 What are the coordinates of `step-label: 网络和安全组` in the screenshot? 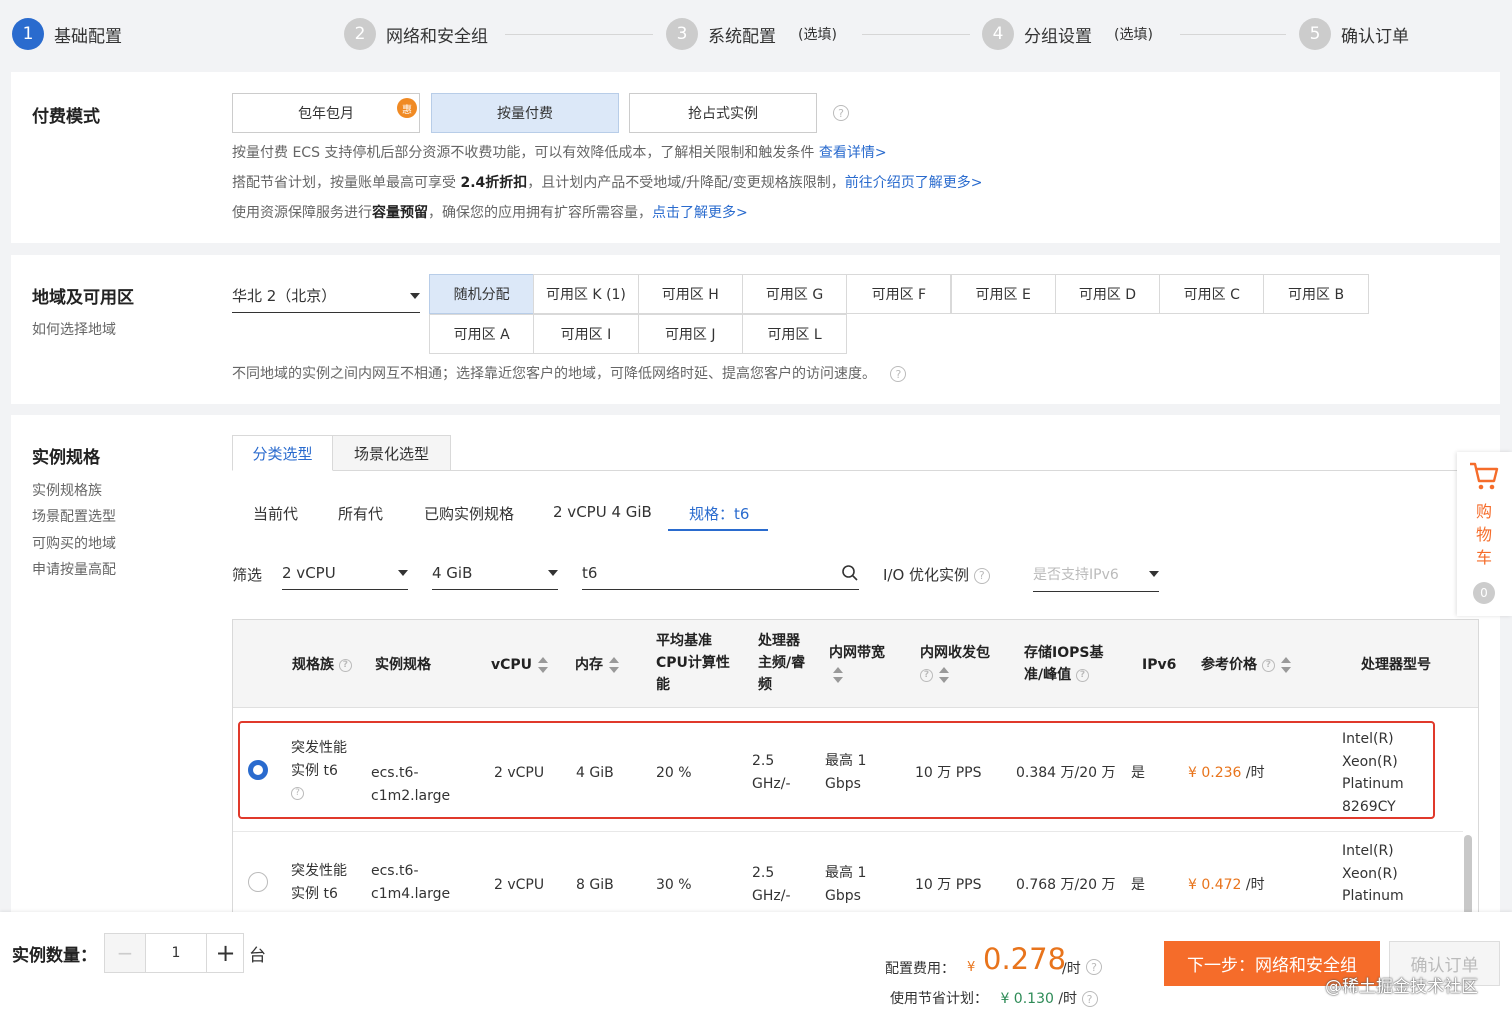 It's located at (437, 36).